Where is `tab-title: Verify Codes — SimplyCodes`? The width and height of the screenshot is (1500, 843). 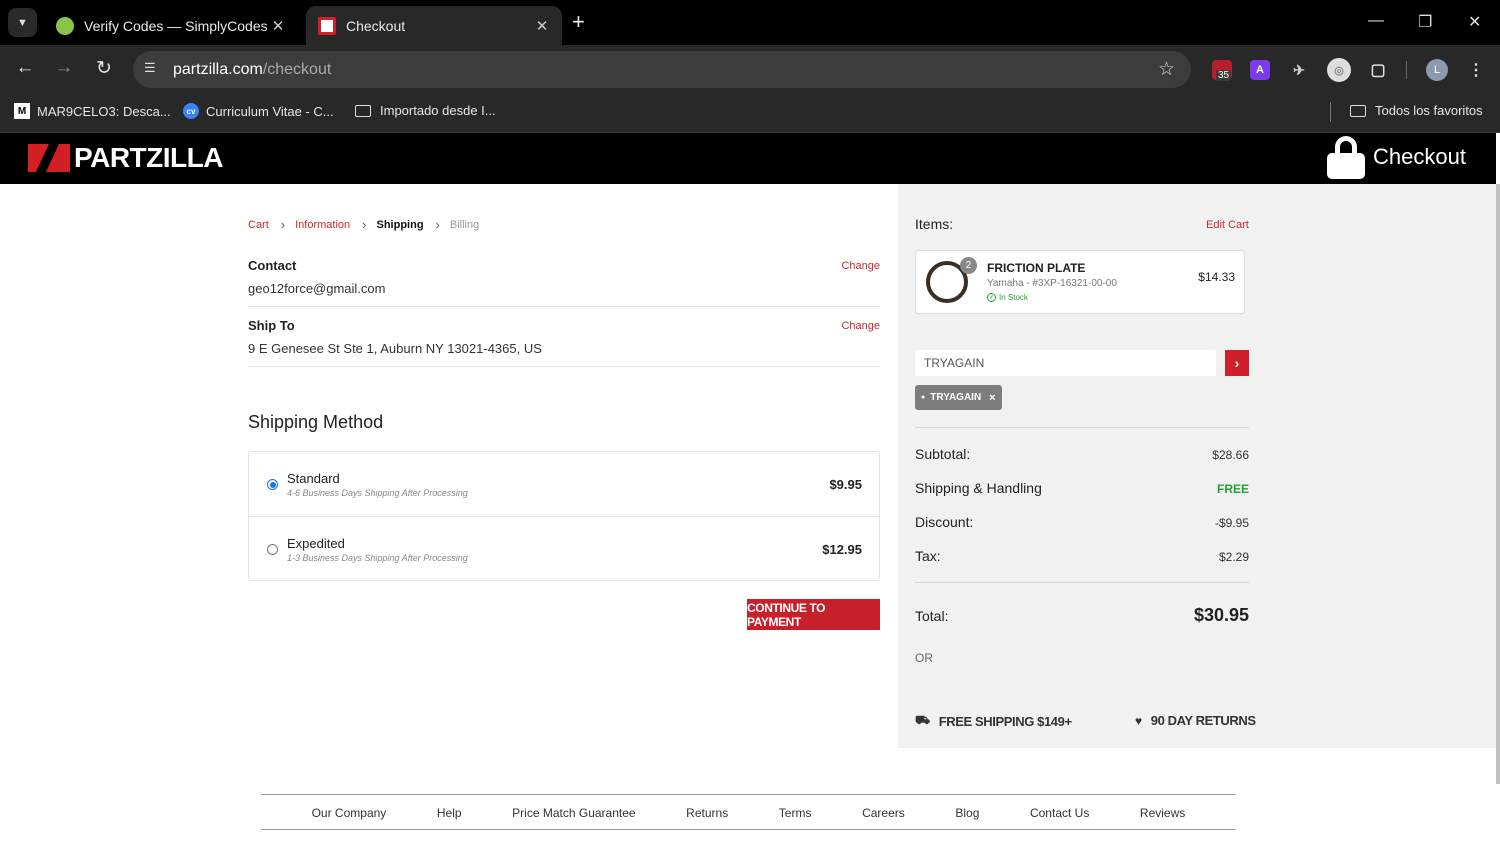 tab-title: Verify Codes — SimplyCodes is located at coordinates (176, 25).